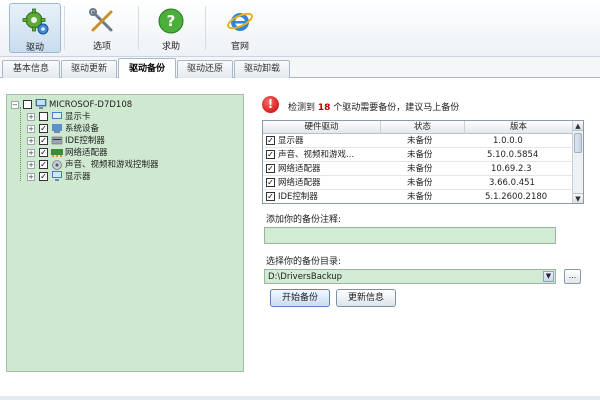 The height and width of the screenshot is (400, 600). I want to click on tab-basic-info: 基本信息, so click(31, 69).